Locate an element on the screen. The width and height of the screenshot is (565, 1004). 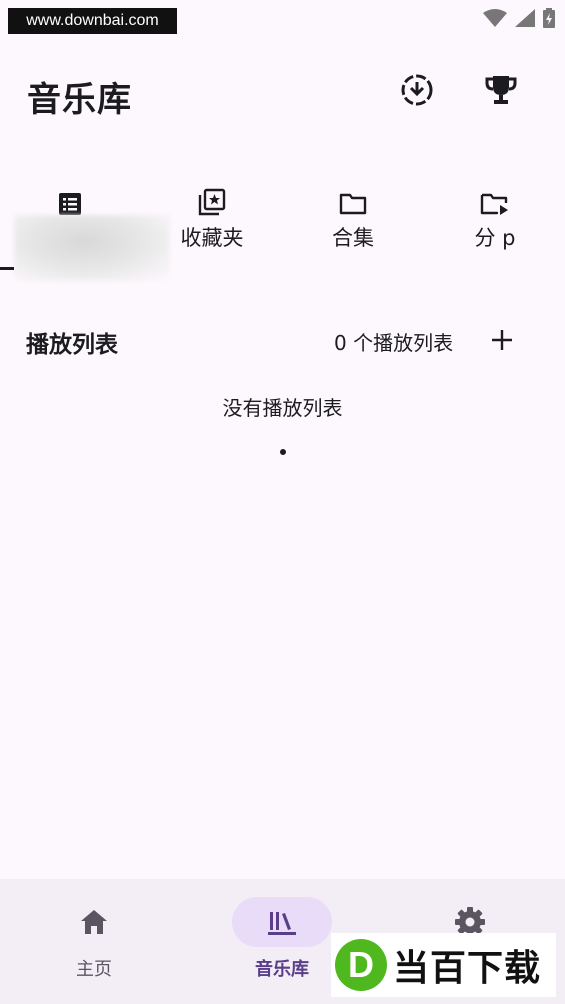
favorites-icon is located at coordinates (212, 202).